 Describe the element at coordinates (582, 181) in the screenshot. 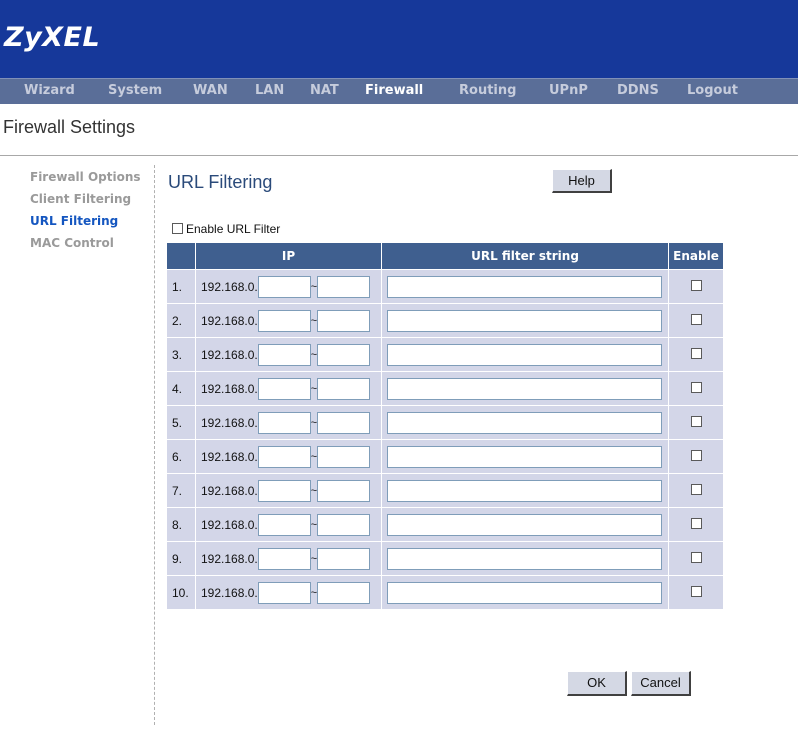

I see `help-button: Help` at that location.